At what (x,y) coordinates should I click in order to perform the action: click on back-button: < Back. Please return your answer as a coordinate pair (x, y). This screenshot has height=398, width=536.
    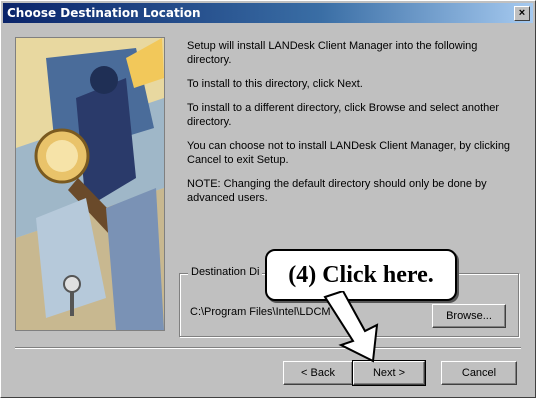
    Looking at the image, I should click on (318, 373).